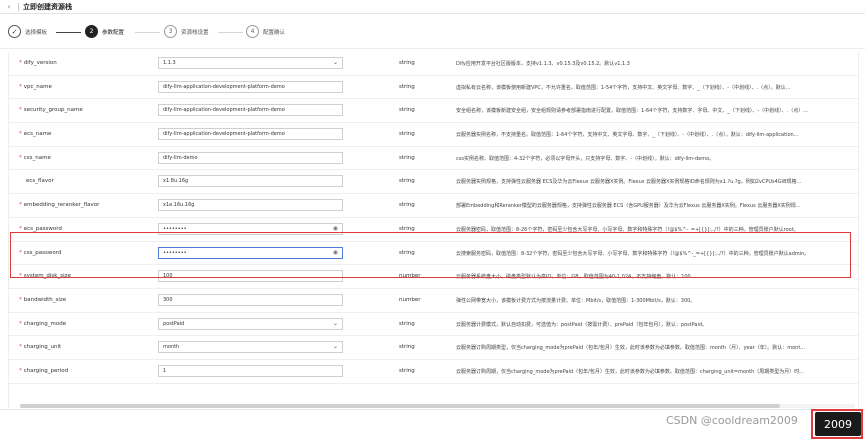  What do you see at coordinates (250, 299) in the screenshot?
I see `param-input: 300` at bounding box center [250, 299].